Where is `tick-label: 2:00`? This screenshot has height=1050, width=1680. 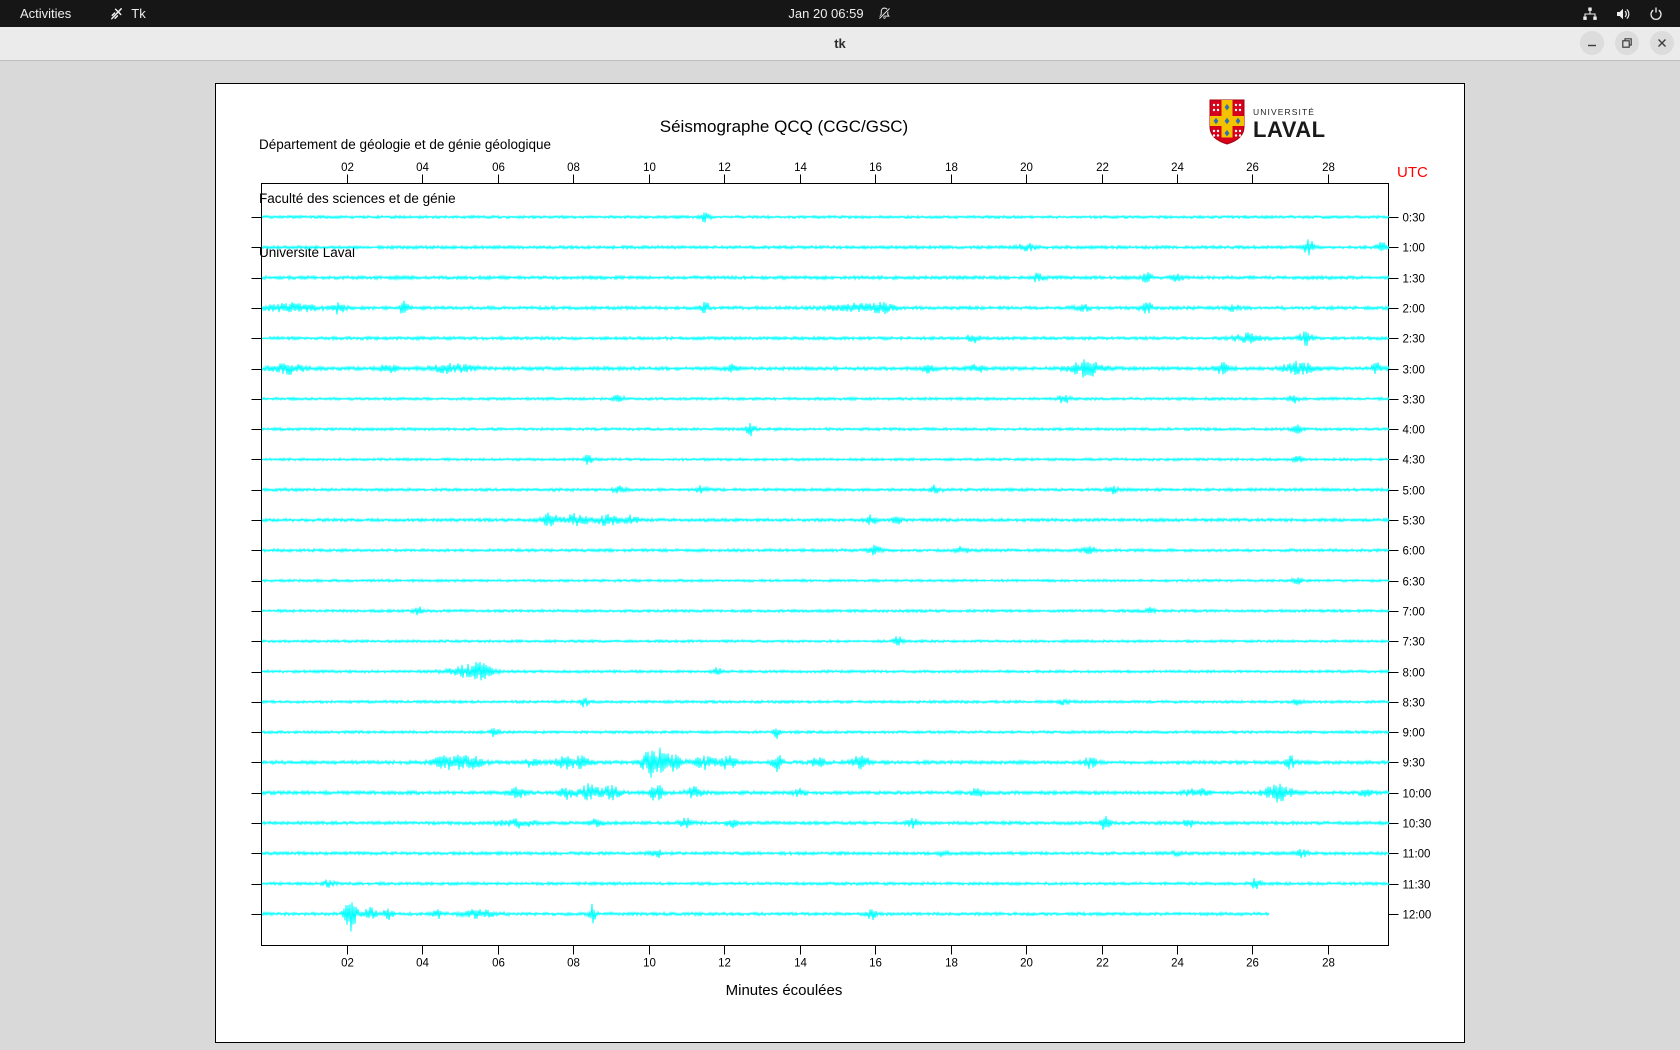 tick-label: 2:00 is located at coordinates (1414, 310).